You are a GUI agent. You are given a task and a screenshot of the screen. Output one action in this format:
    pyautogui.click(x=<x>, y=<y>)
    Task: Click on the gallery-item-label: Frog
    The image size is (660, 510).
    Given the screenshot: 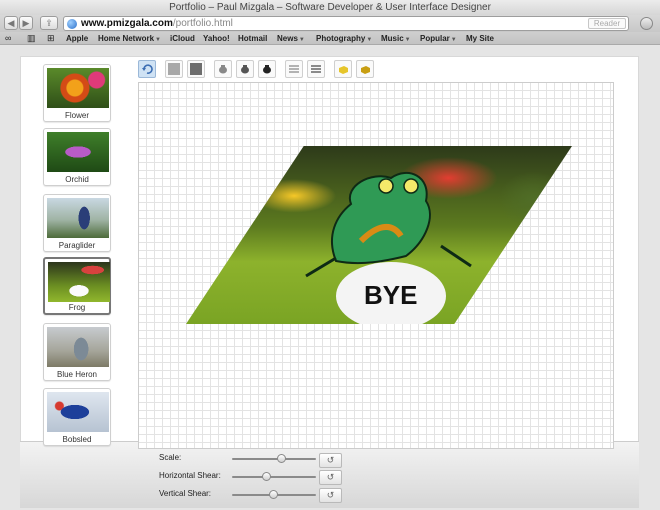 What is the action you would take?
    pyautogui.click(x=77, y=307)
    